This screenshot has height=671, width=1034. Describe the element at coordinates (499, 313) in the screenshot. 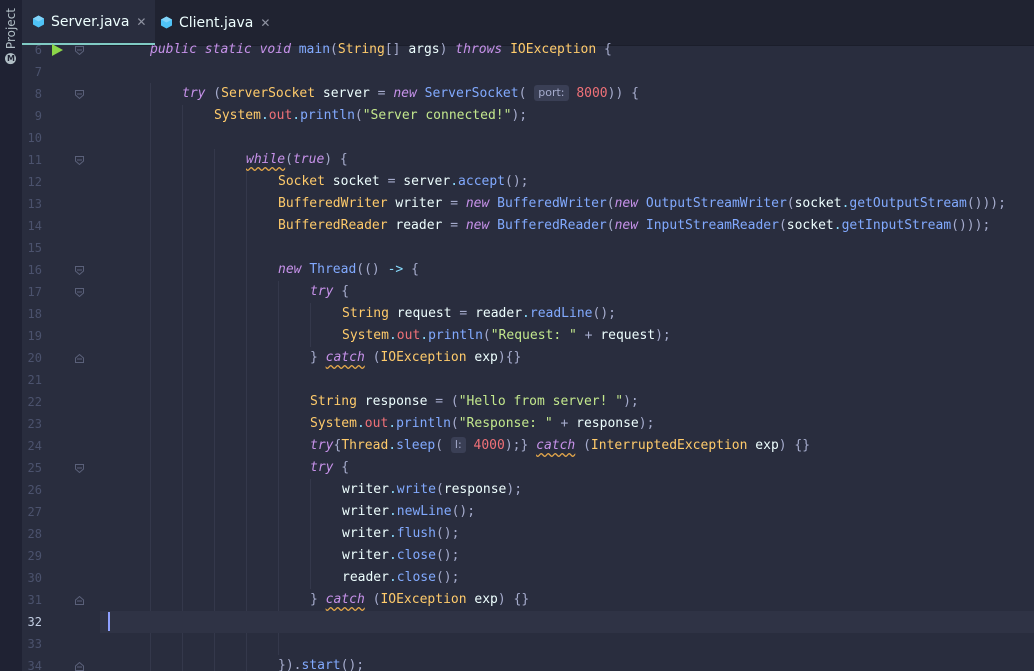

I see `code-token: reader` at that location.